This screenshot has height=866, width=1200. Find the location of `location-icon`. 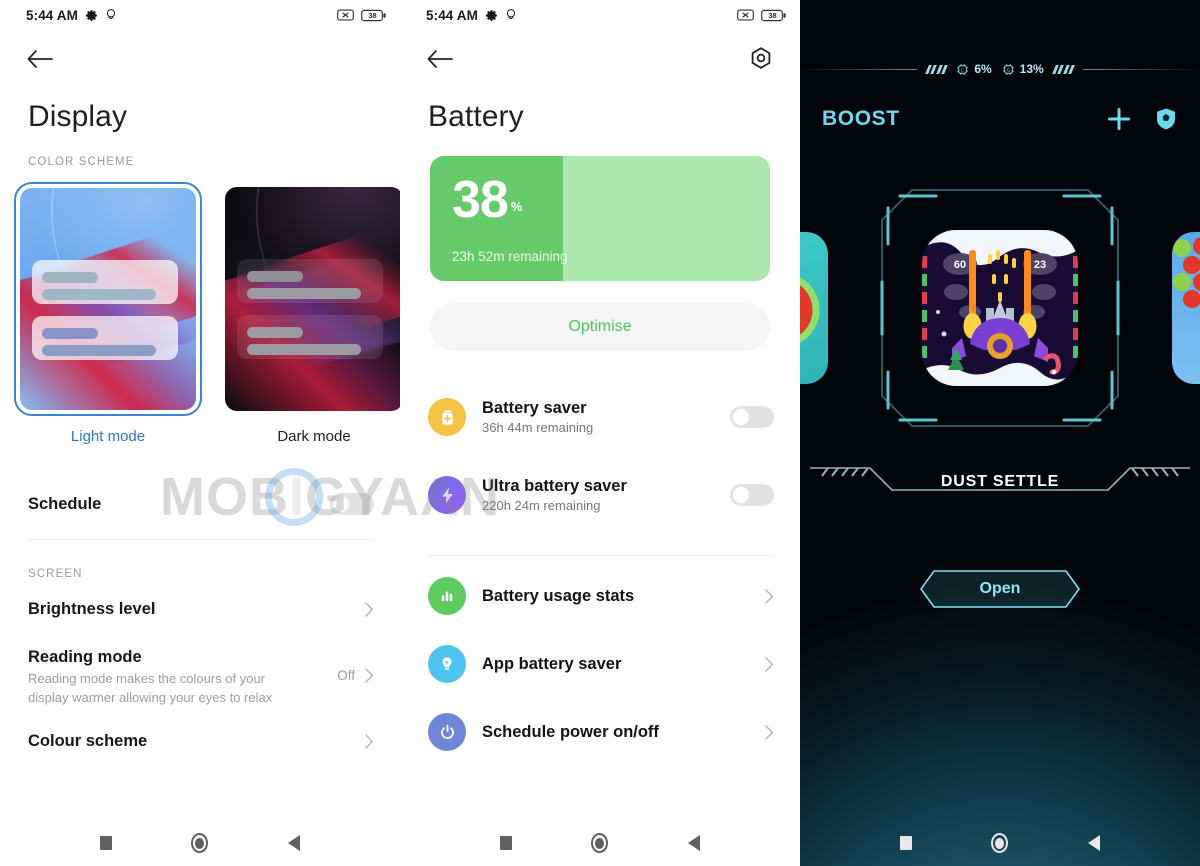

location-icon is located at coordinates (111, 14).